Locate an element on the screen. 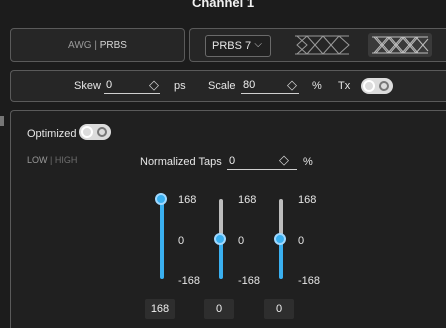 The height and width of the screenshot is (328, 446). scale-stepper-icon: ◇ is located at coordinates (292, 85).